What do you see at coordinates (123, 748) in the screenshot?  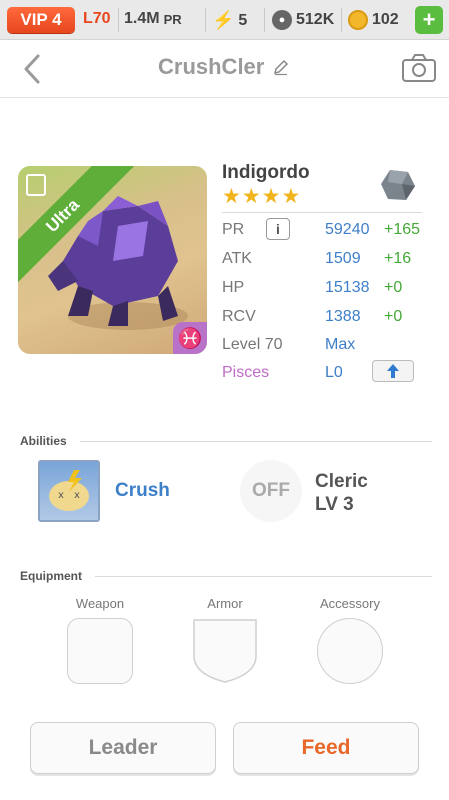 I see `leader-button: Leader` at bounding box center [123, 748].